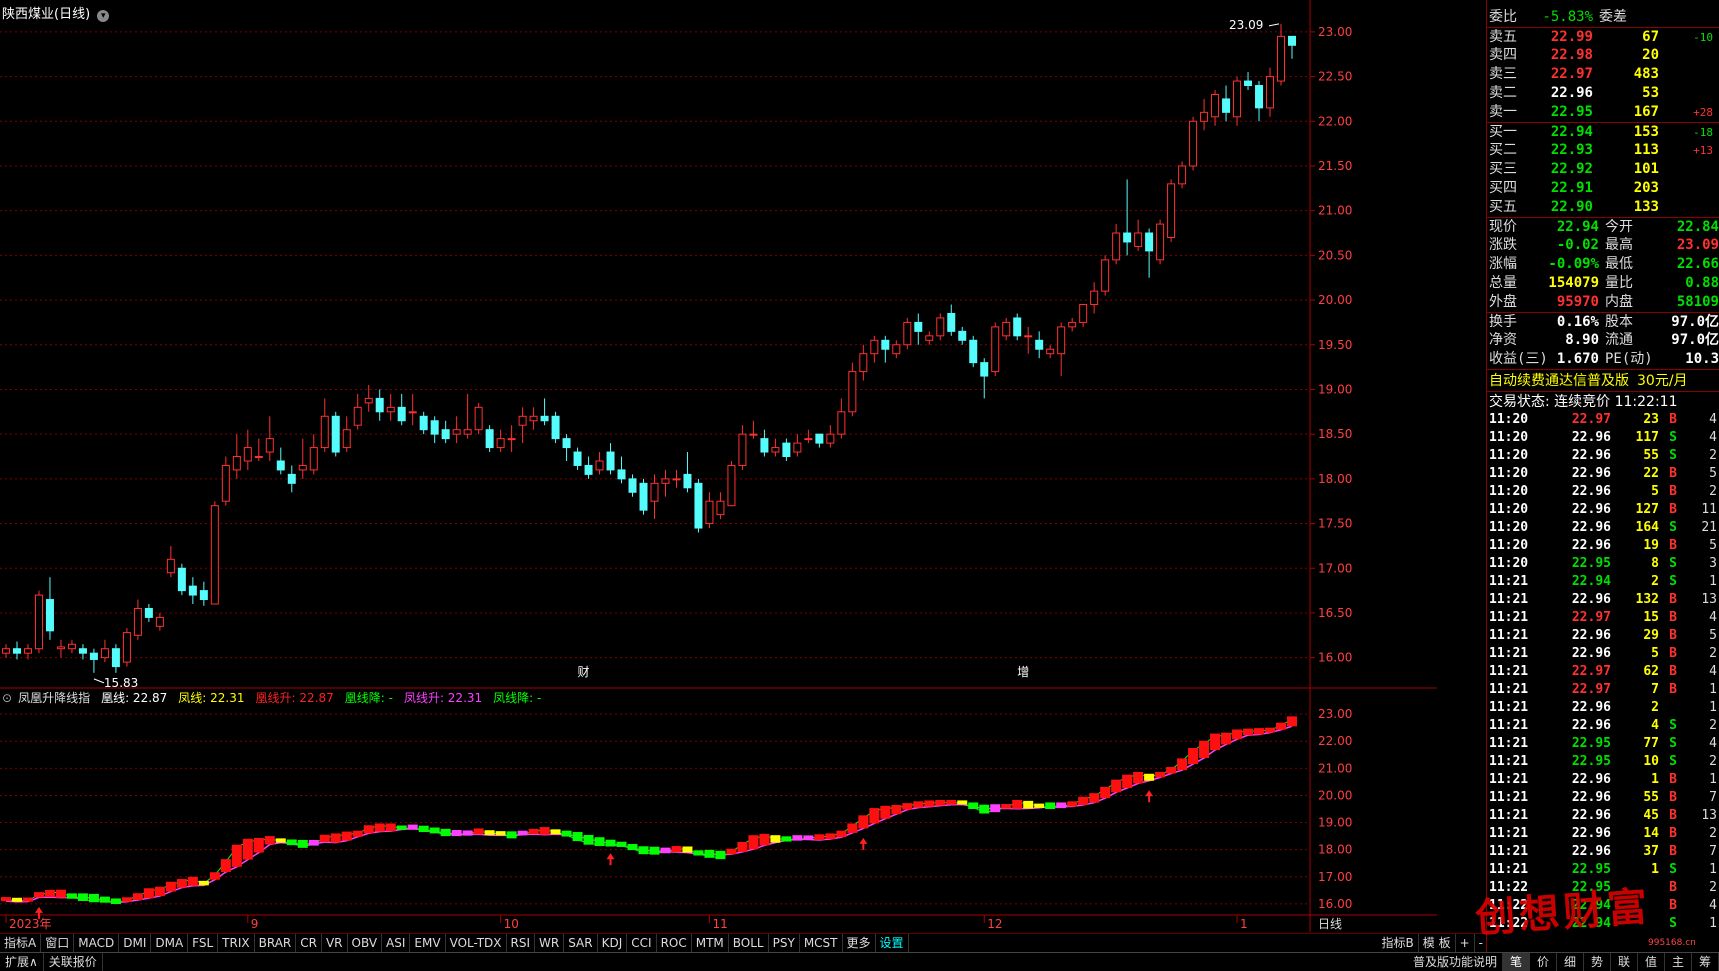  I want to click on ad-text: 自动续费通达信普及版, so click(1559, 381).